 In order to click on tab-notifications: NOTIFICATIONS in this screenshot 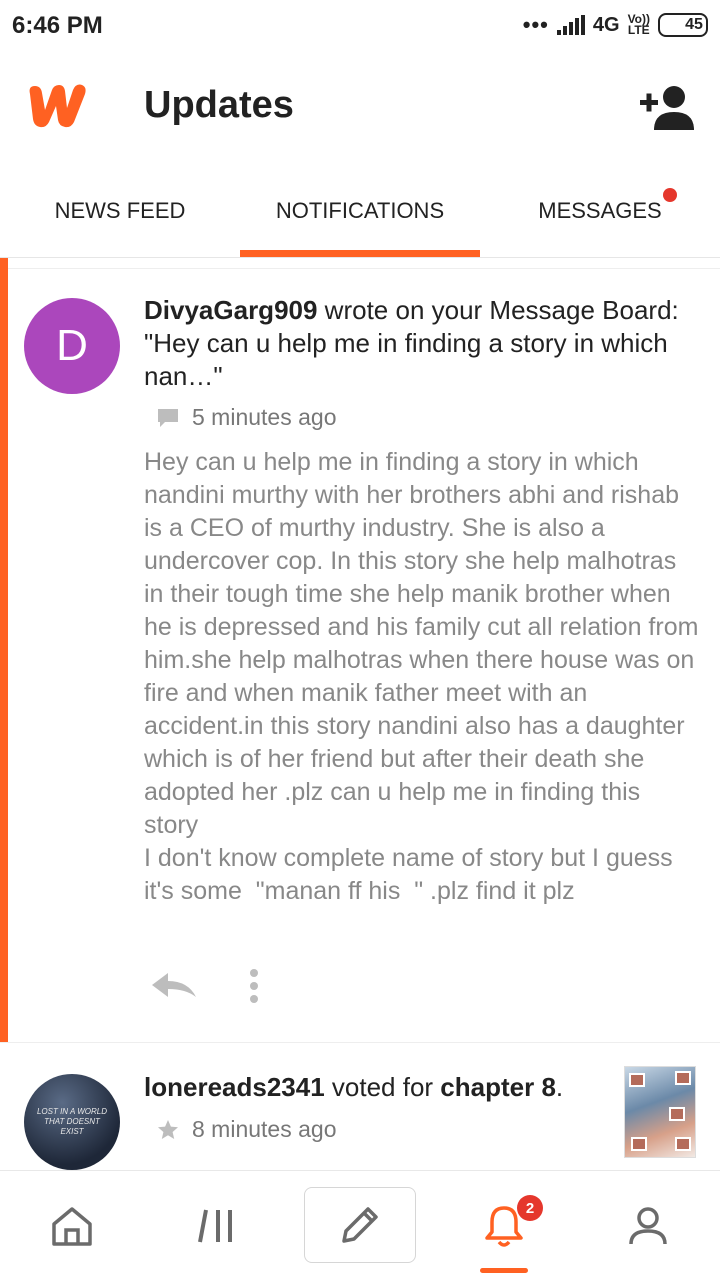, I will do `click(360, 211)`.